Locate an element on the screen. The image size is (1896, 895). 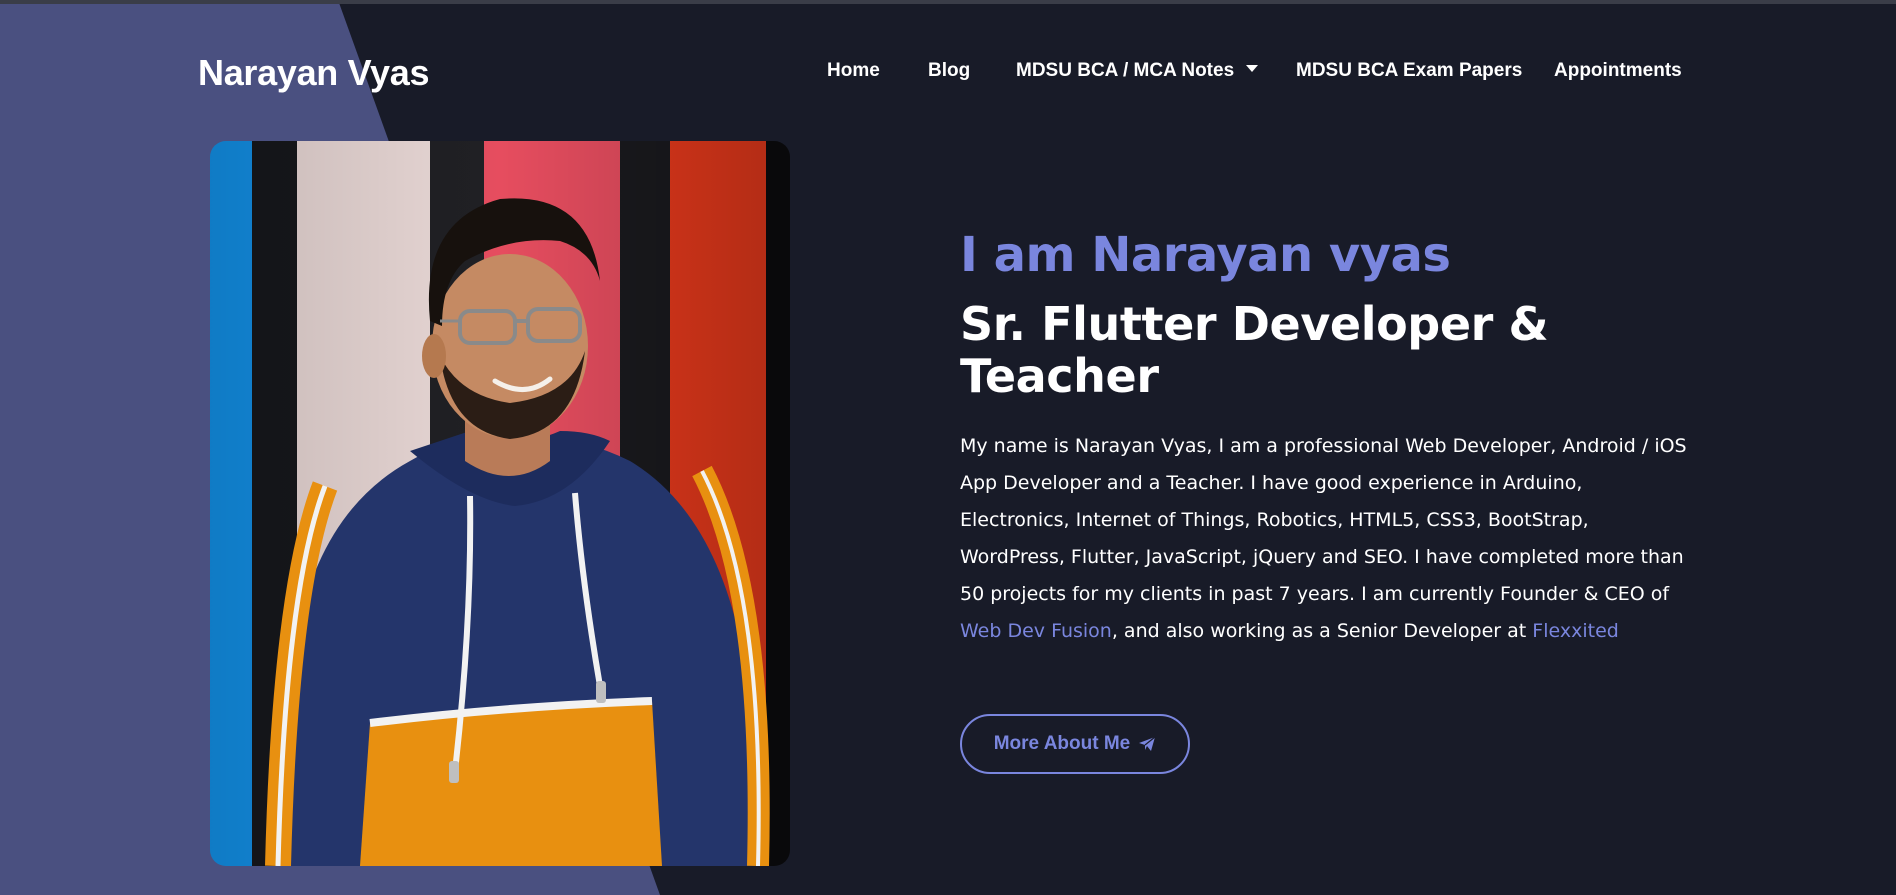
hero-role-line2: Teacher is located at coordinates (1059, 376).